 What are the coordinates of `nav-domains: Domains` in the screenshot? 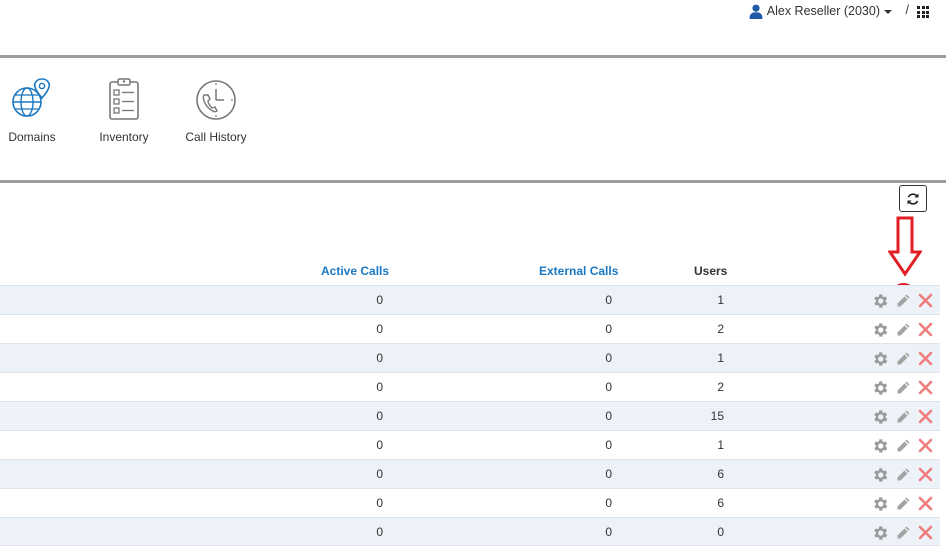 It's located at (32, 110).